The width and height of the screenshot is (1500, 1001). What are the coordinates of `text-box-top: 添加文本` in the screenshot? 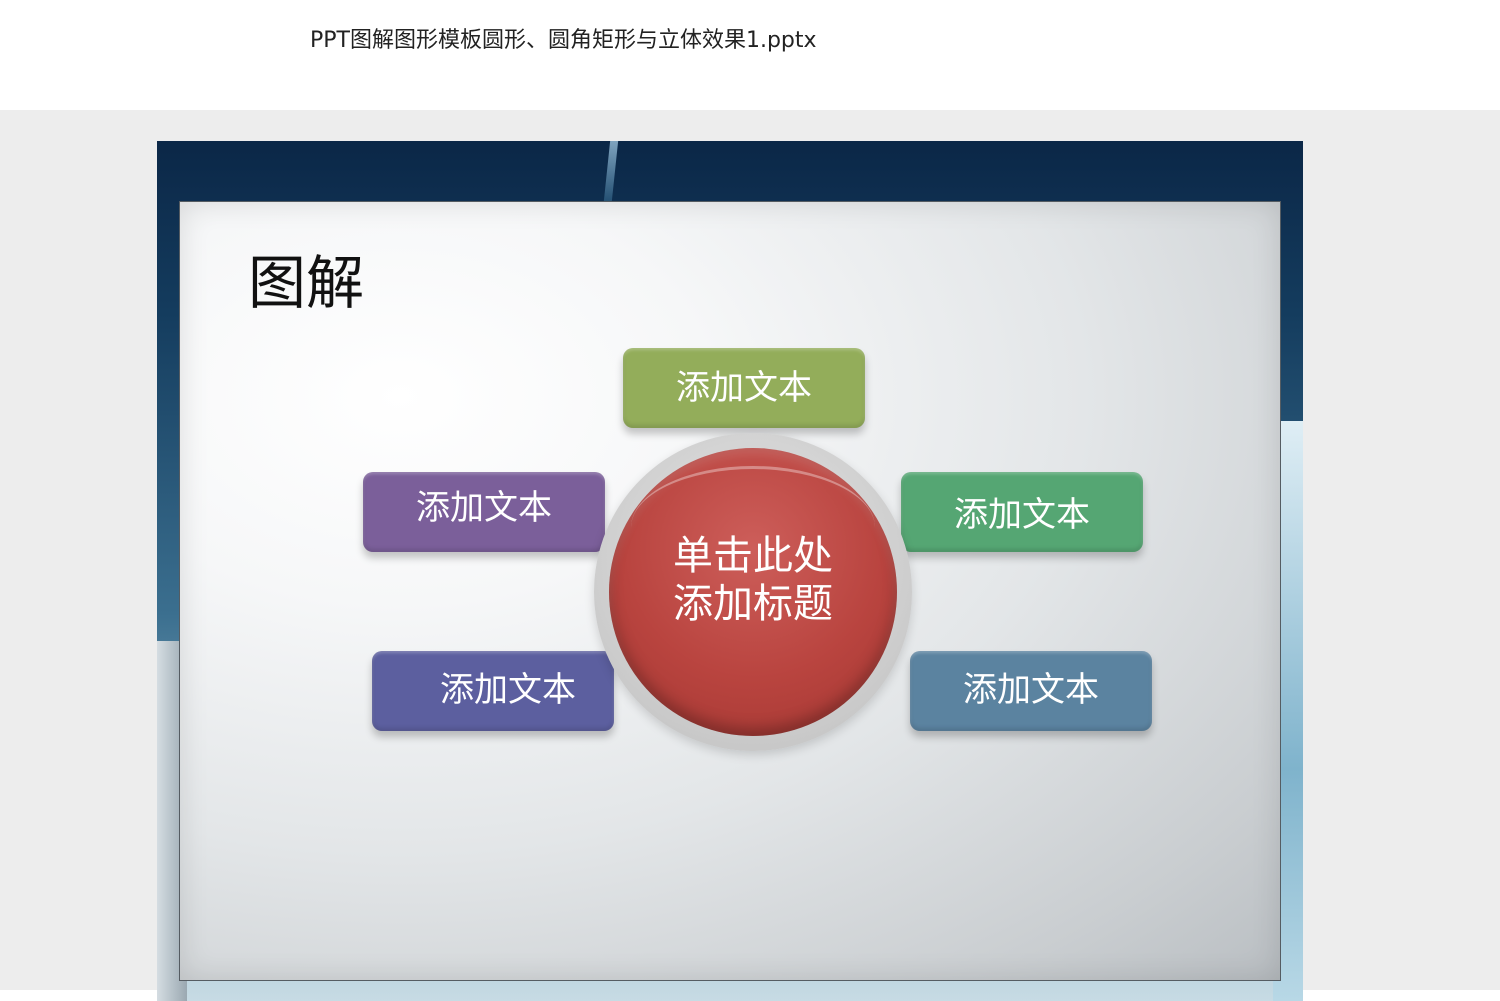 It's located at (744, 388).